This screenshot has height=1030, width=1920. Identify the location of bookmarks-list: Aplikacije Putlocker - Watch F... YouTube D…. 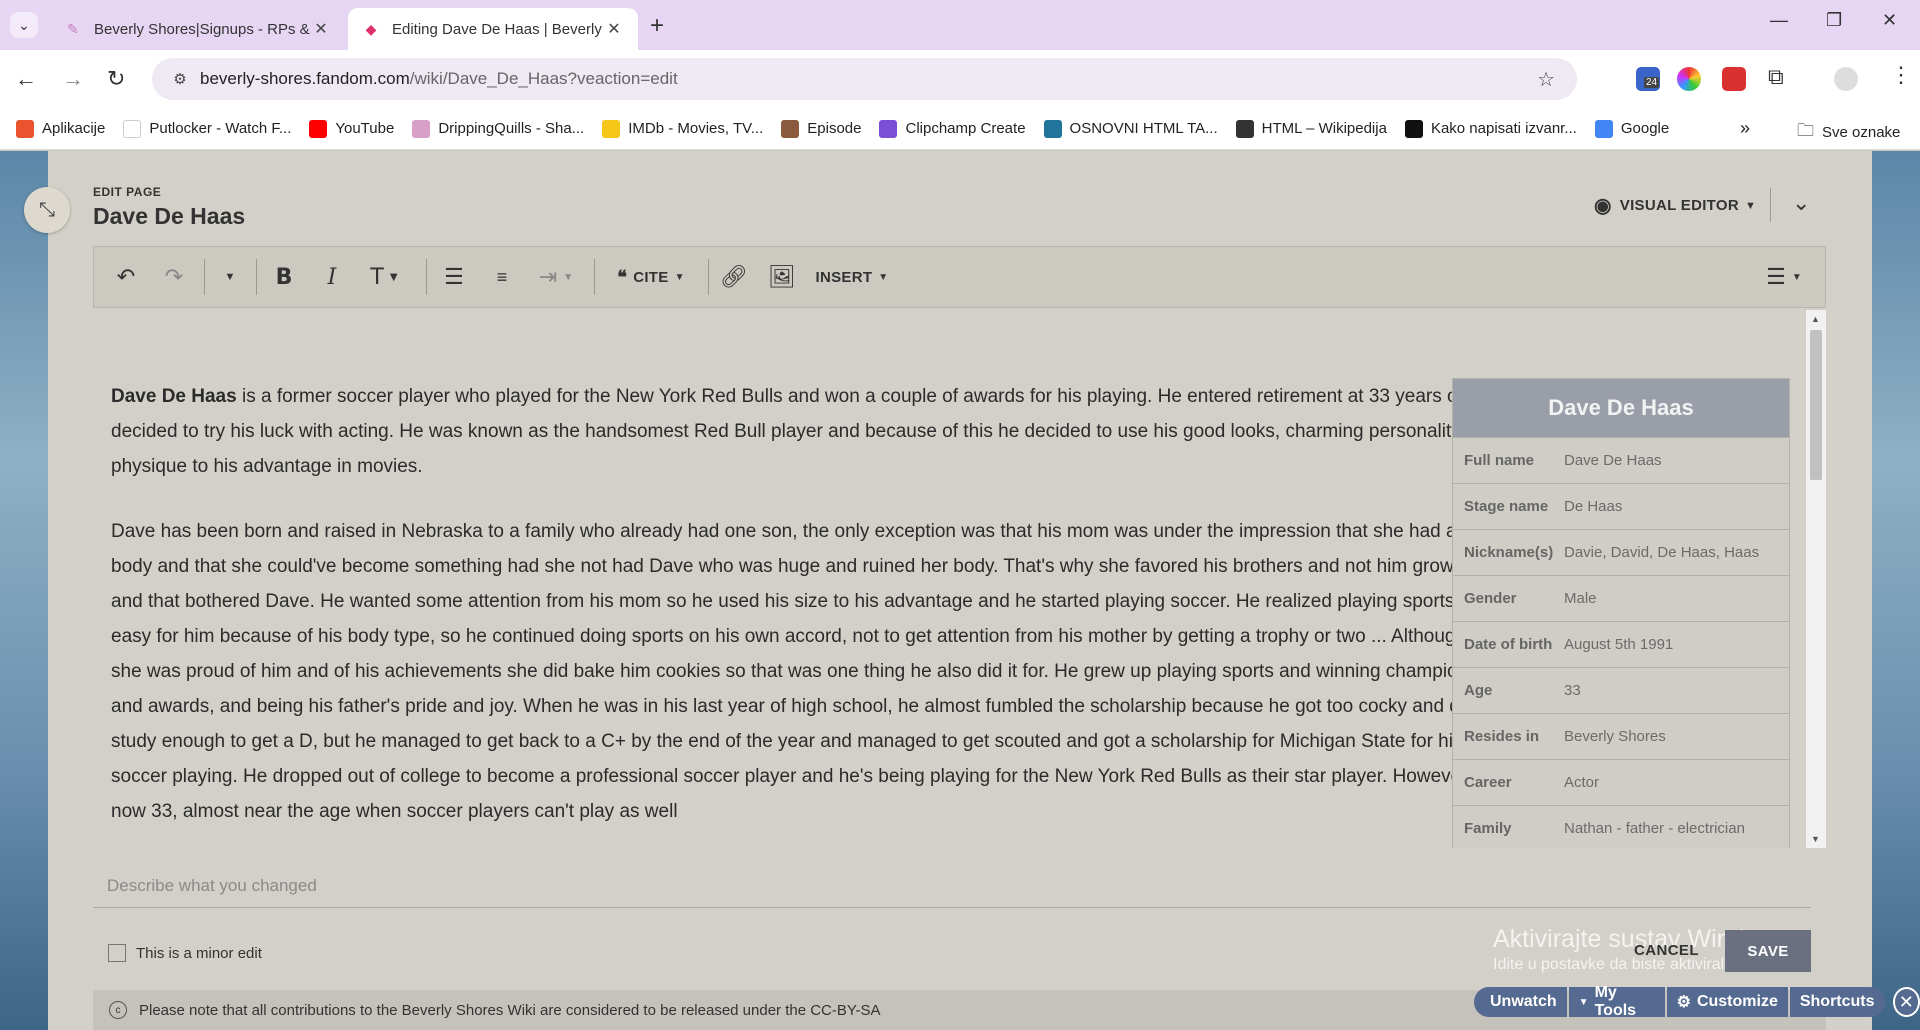
(843, 128).